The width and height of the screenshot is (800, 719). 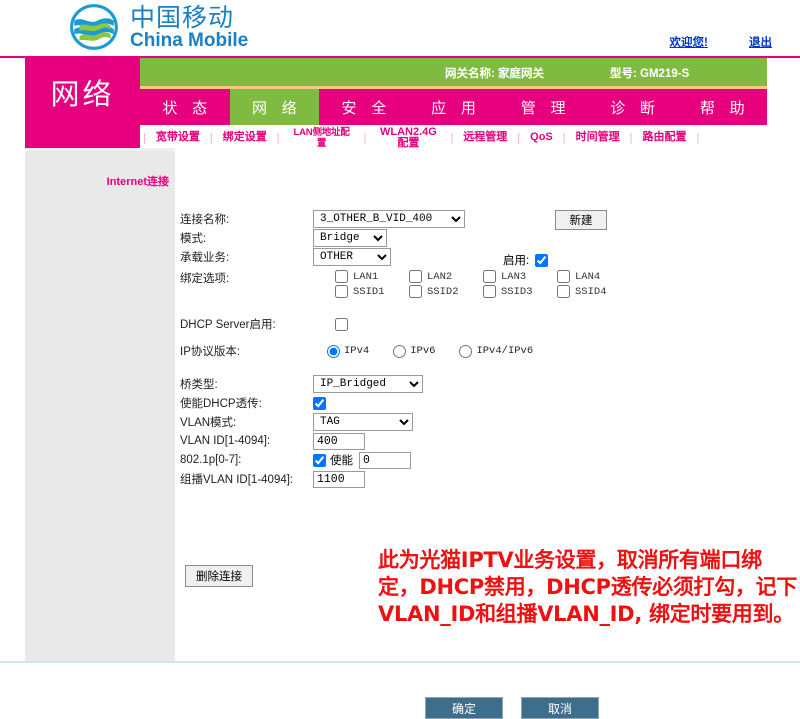 I want to click on subnav-item-3: WLAN2.4G配置, so click(x=408, y=137).